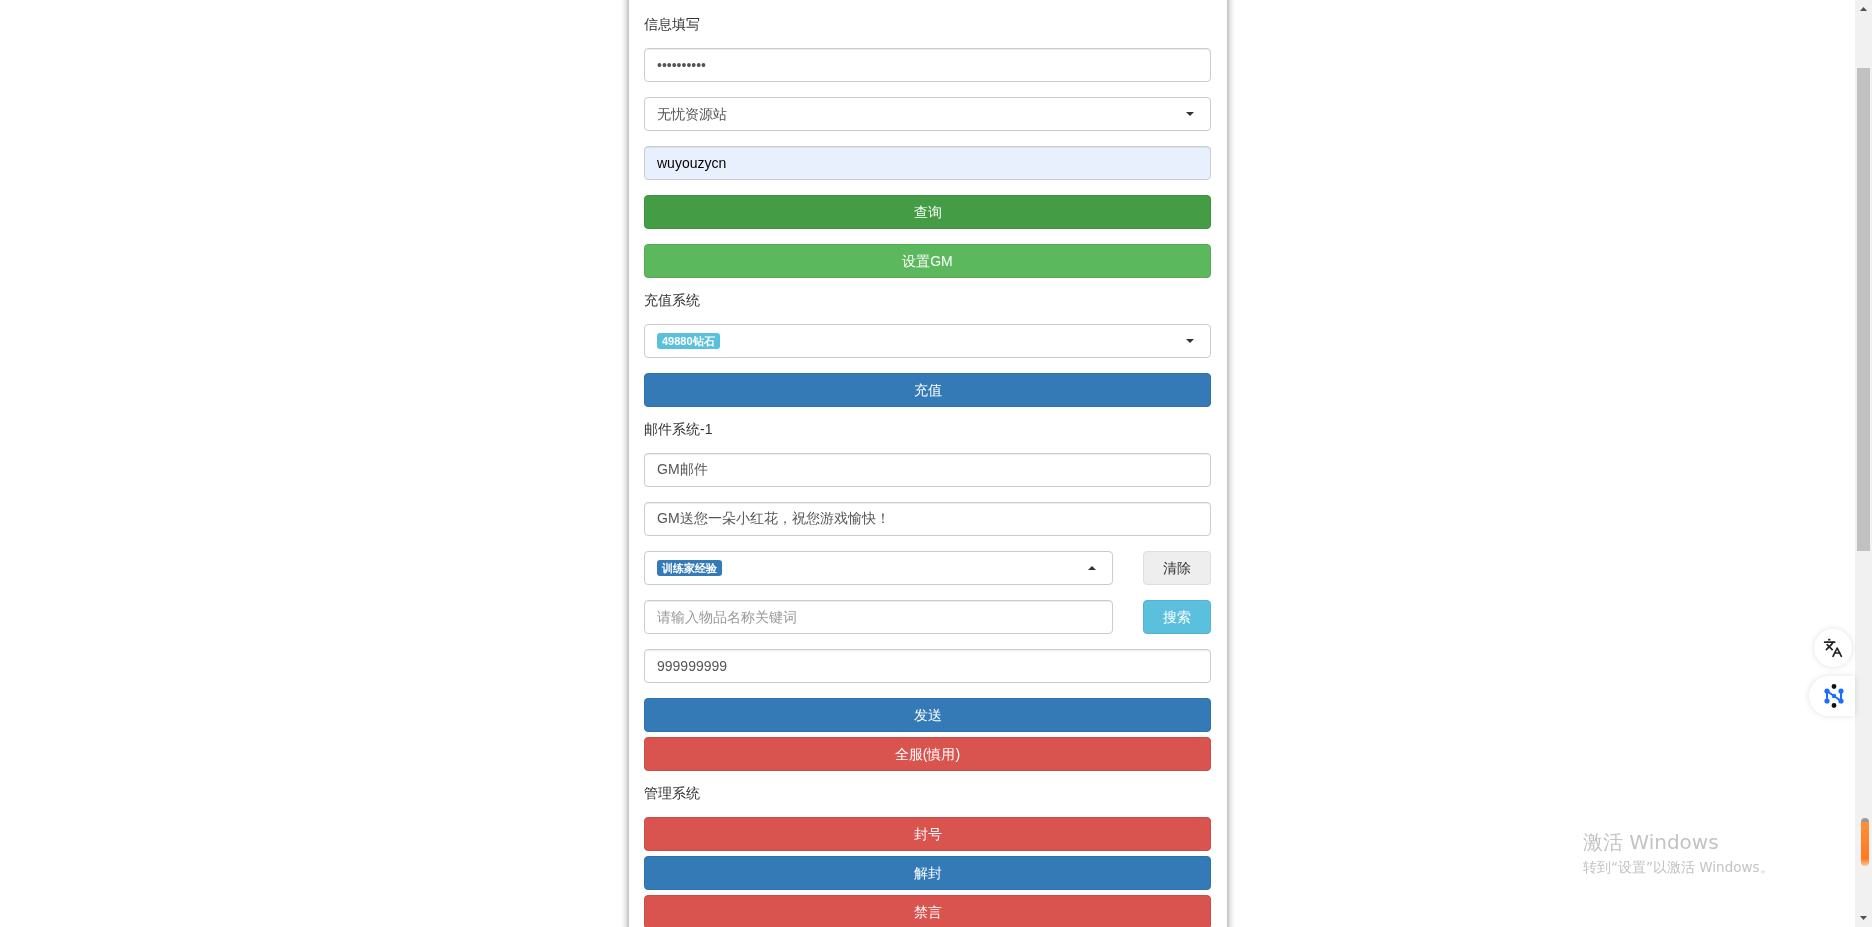 The height and width of the screenshot is (927, 1872). Describe the element at coordinates (688, 341) in the screenshot. I see `selected-tag: 49880钻石` at that location.